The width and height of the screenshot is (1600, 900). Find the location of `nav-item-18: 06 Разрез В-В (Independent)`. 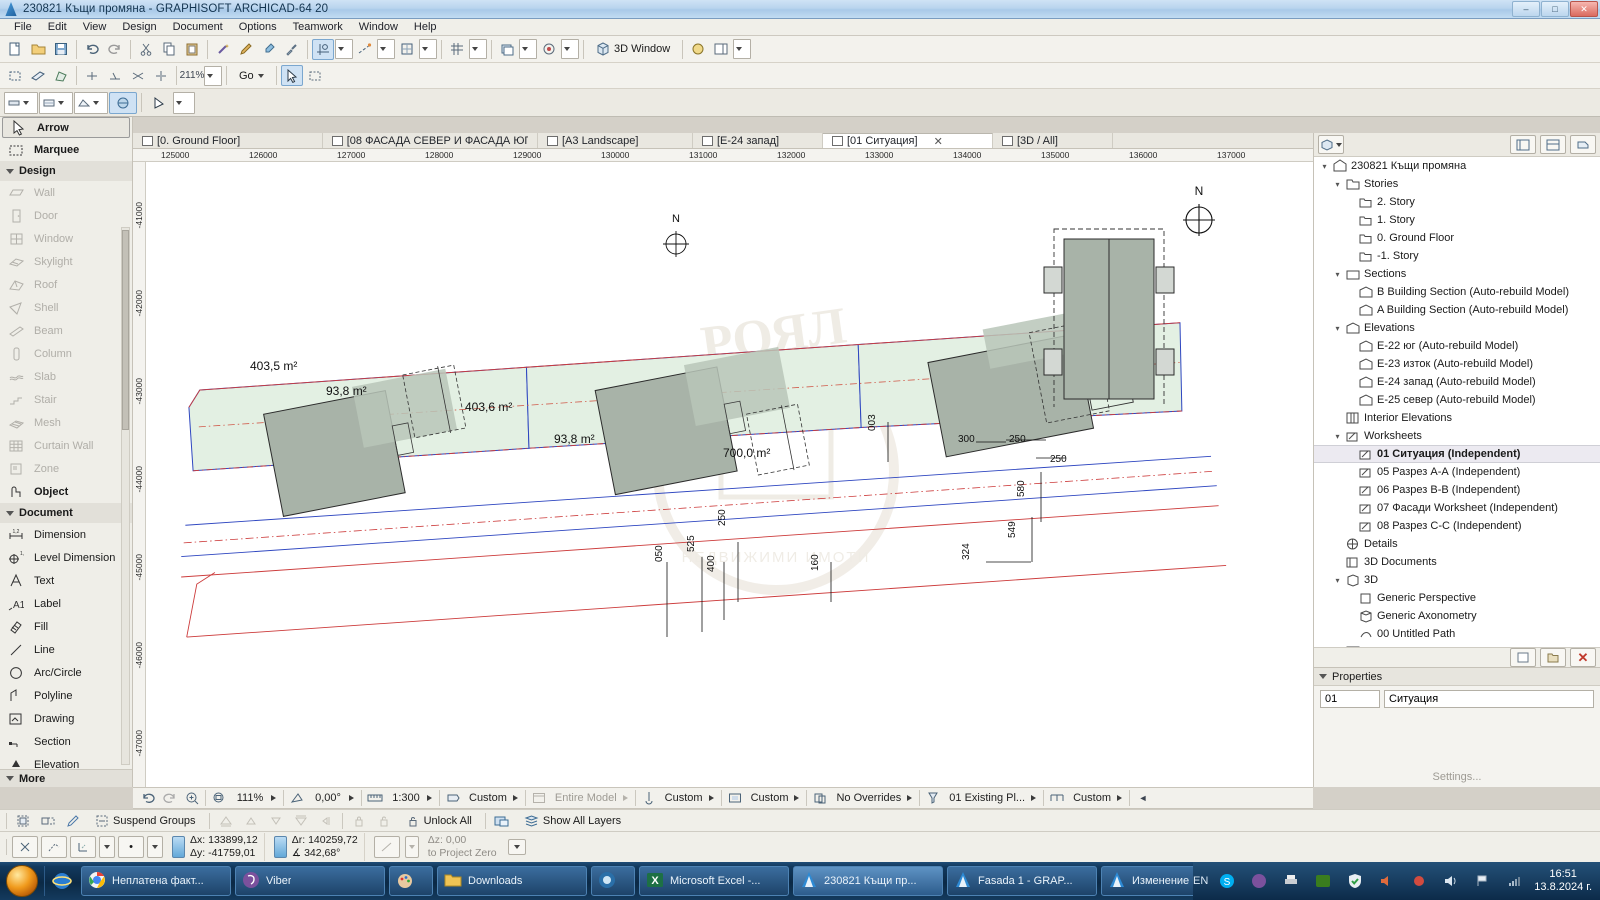

nav-item-18: 06 Разрез В-В (Independent) is located at coordinates (1457, 490).